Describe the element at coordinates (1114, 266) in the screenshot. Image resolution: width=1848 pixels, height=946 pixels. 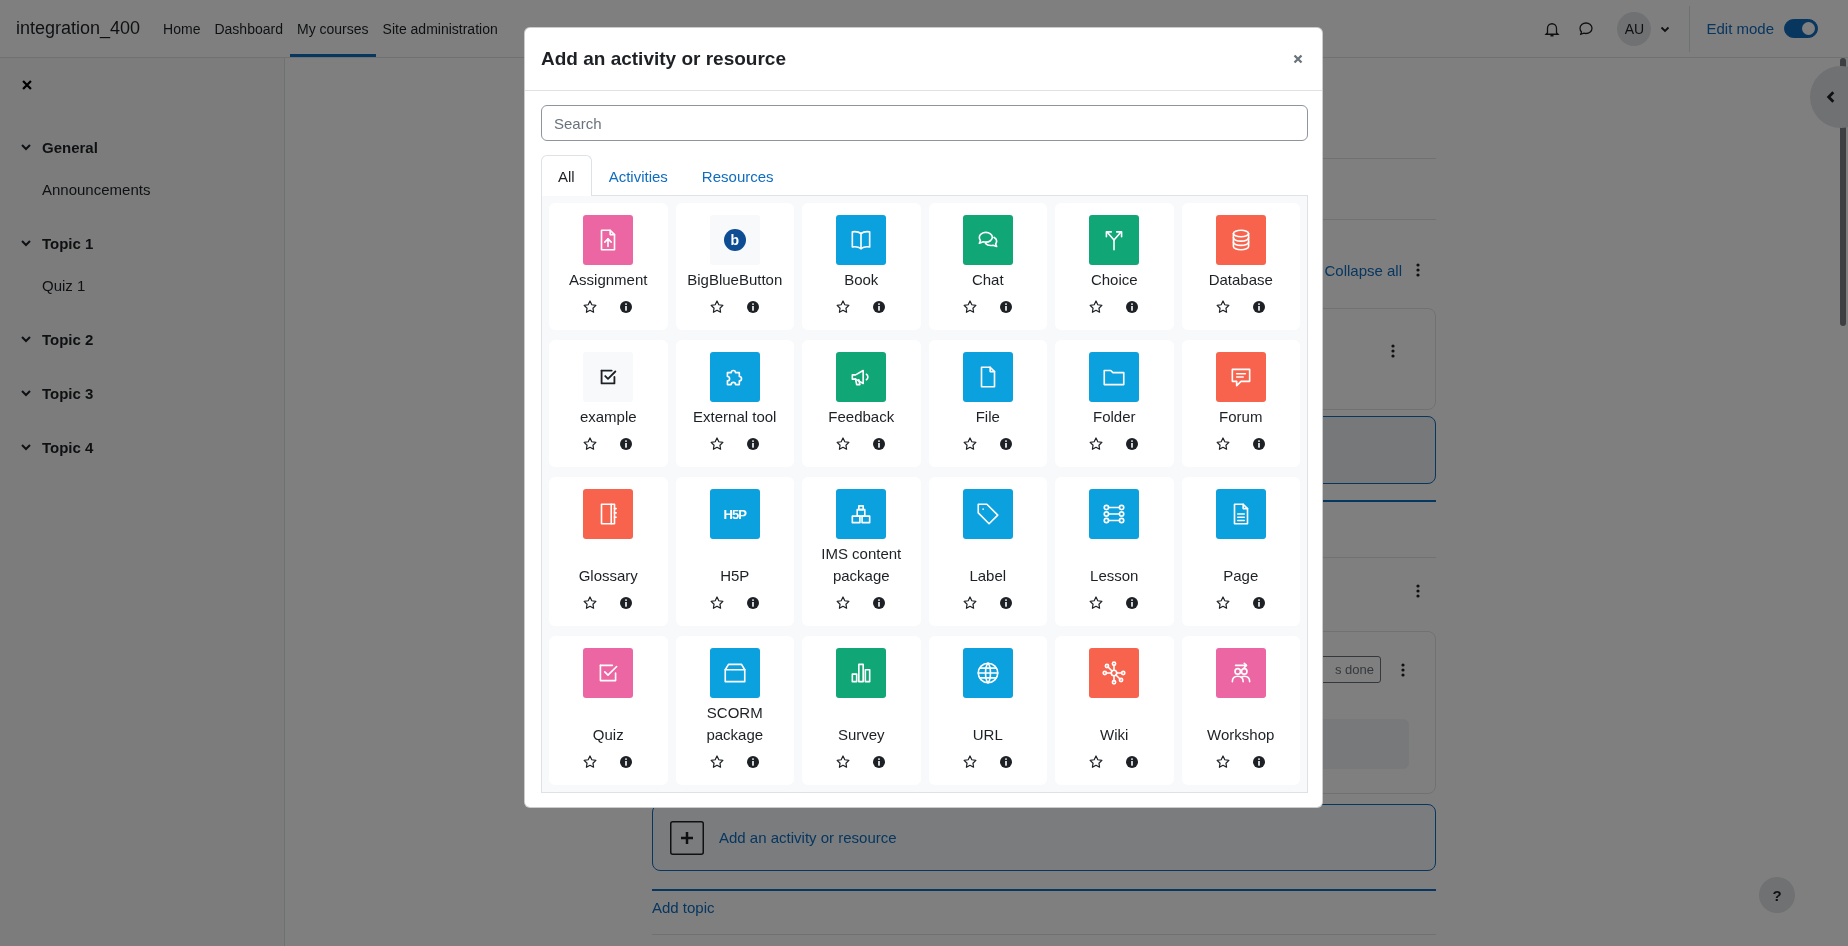
I see `module-card: Choice` at that location.